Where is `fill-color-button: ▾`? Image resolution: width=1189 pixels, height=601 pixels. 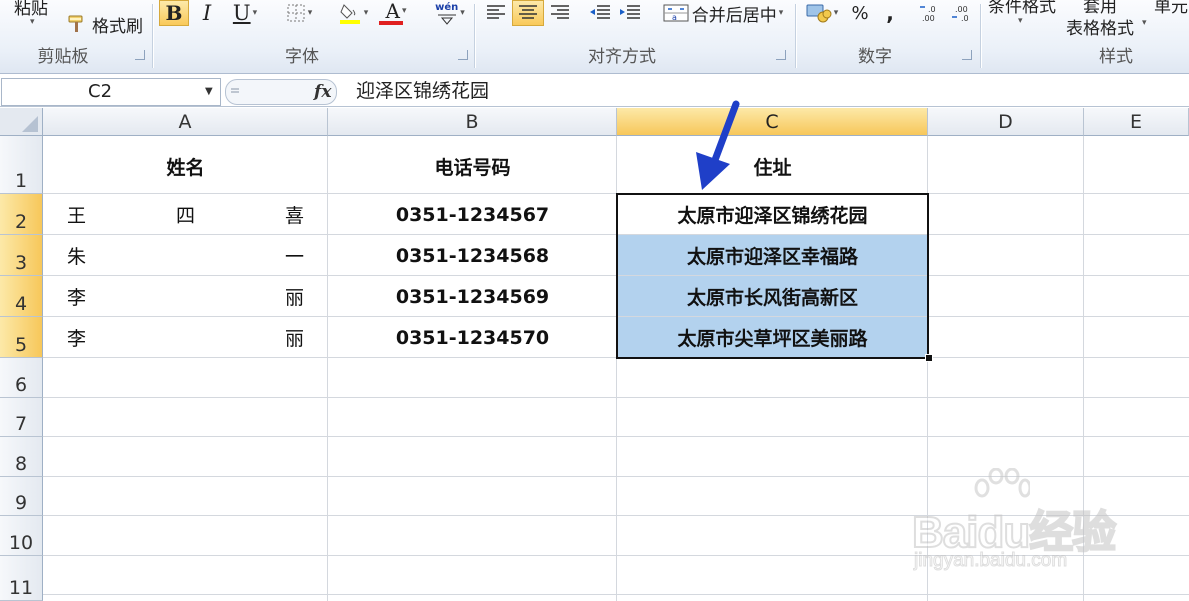
fill-color-button: ▾ is located at coordinates (353, 13).